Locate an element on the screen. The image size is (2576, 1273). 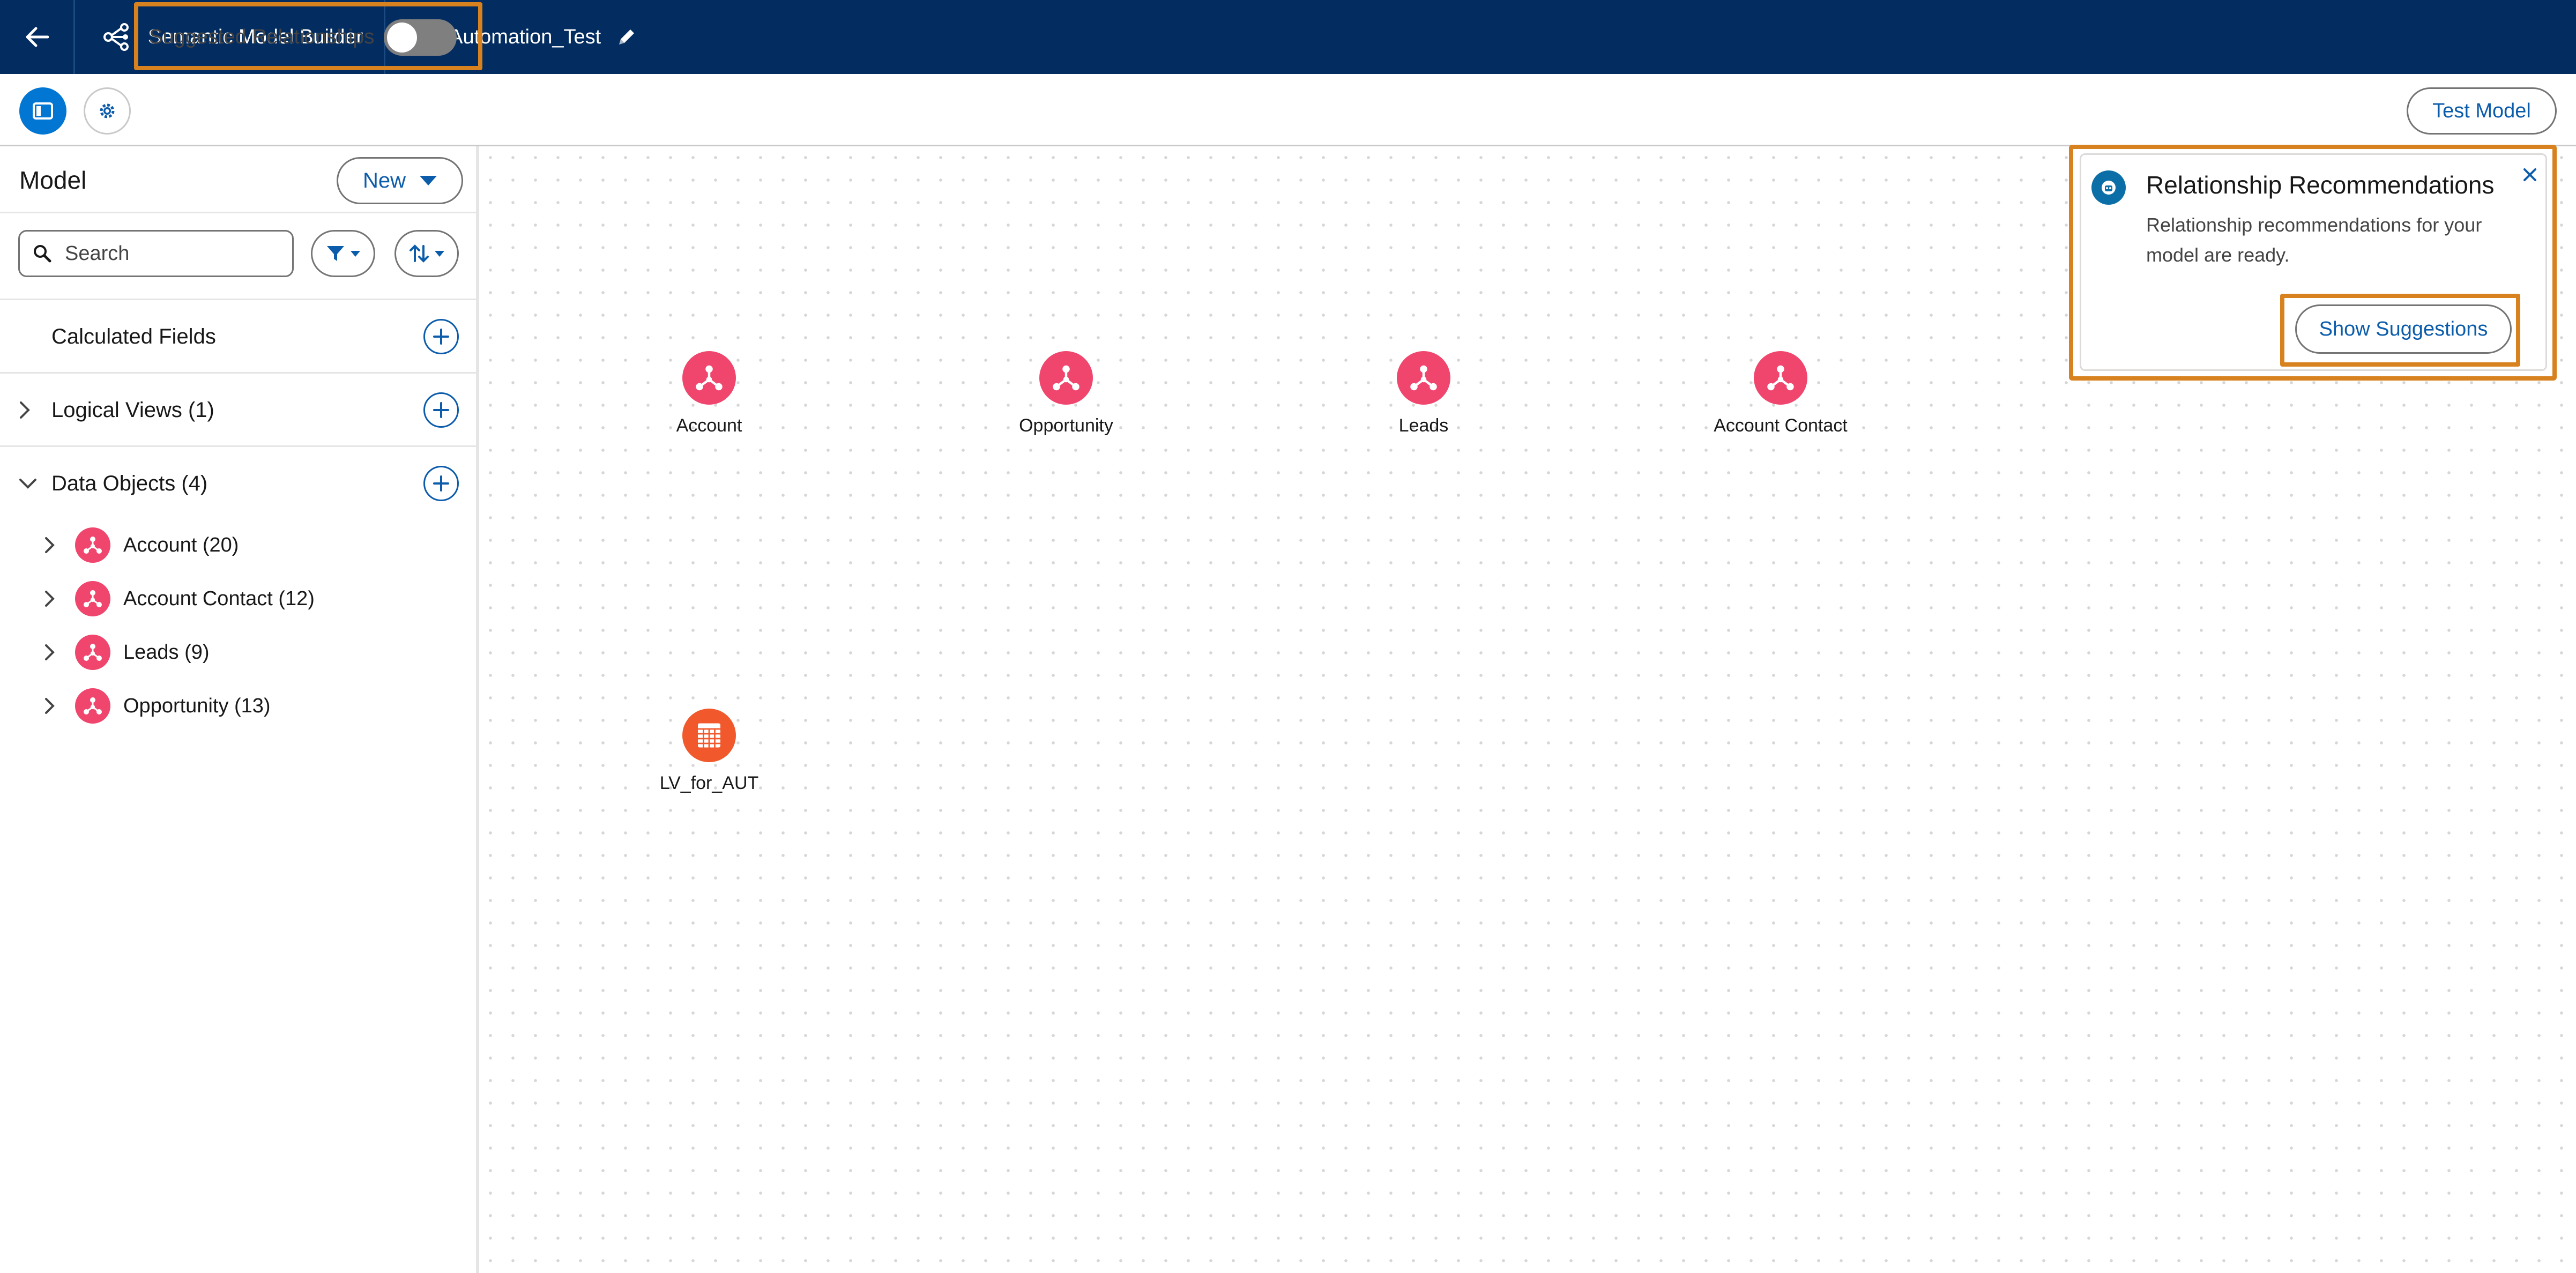
data-object-item: Account (20) is located at coordinates (238, 545).